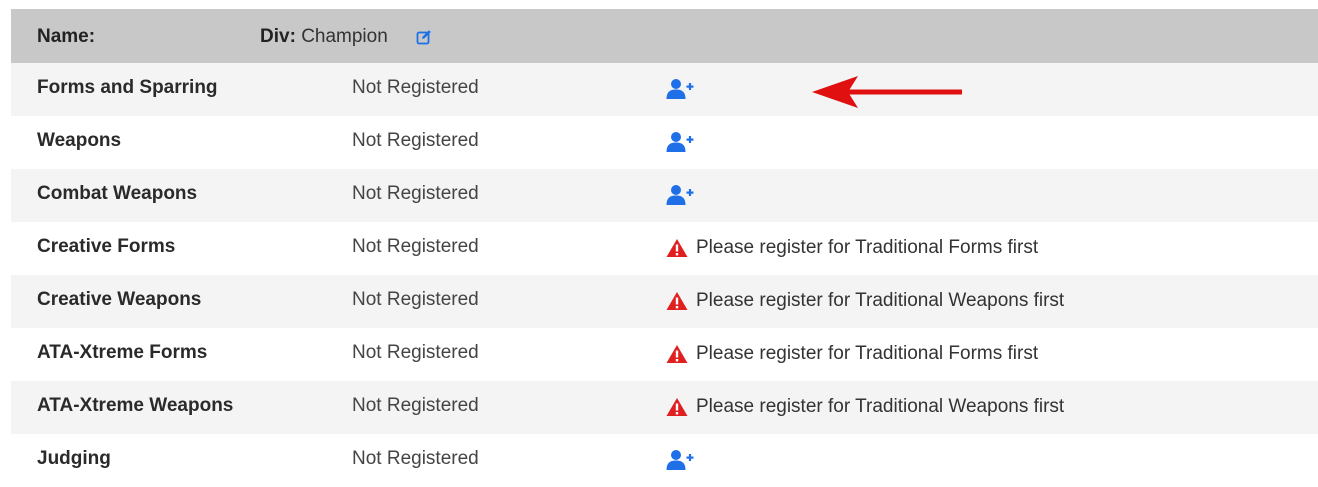  I want to click on table-row: Forms and Sparring Not Registered, so click(664, 89).